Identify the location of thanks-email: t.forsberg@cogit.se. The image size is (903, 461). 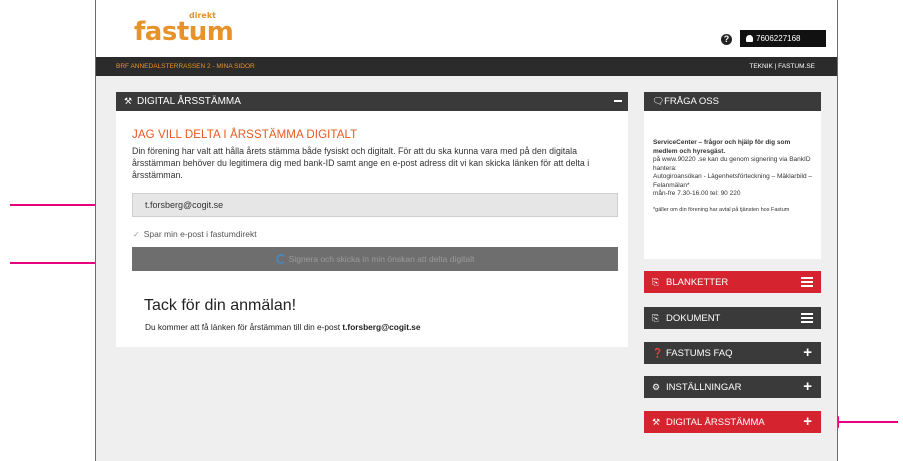
(381, 327).